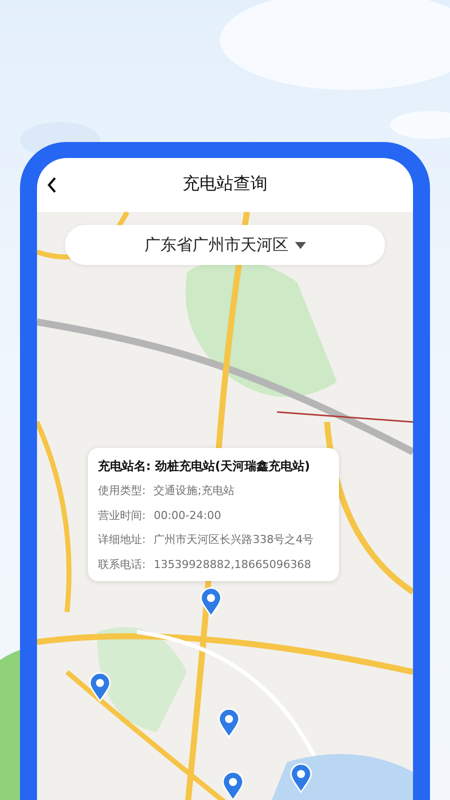 The image size is (450, 800). I want to click on field-value: 13539928882,18665096368, so click(233, 564).